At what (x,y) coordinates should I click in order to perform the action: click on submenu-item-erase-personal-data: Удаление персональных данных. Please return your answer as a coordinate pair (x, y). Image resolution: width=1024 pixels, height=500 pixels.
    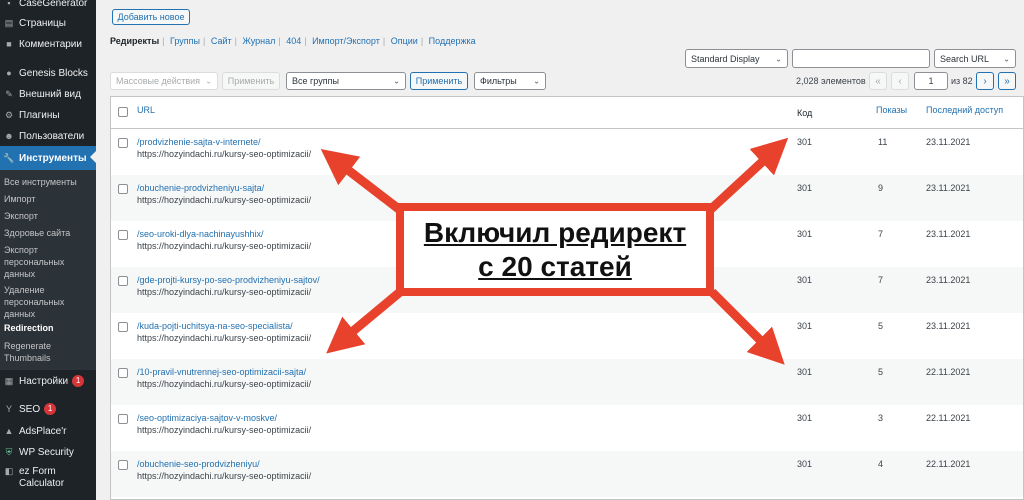
    Looking at the image, I should click on (48, 302).